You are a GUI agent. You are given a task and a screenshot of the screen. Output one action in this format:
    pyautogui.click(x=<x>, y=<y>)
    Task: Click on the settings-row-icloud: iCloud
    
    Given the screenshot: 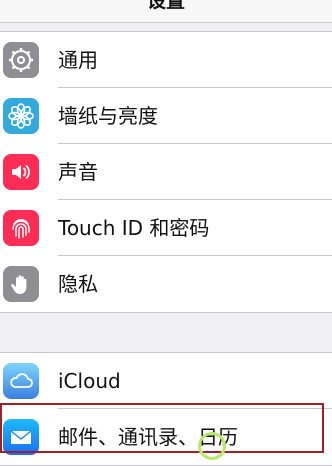 What is the action you would take?
    pyautogui.click(x=166, y=381)
    